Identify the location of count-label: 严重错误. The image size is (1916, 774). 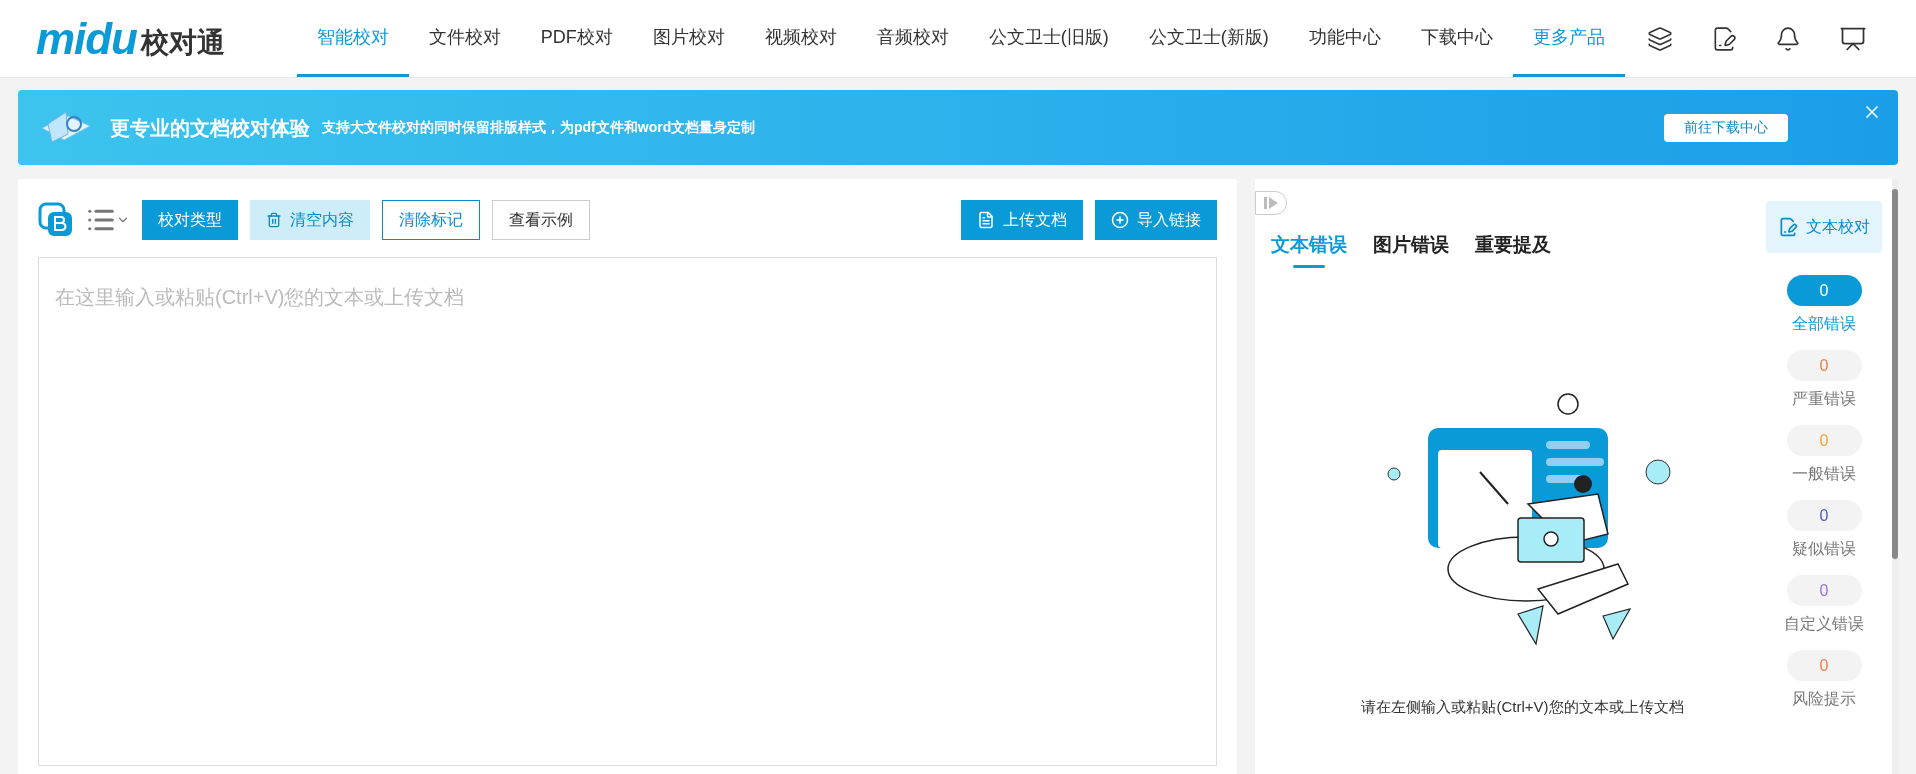
(1824, 399).